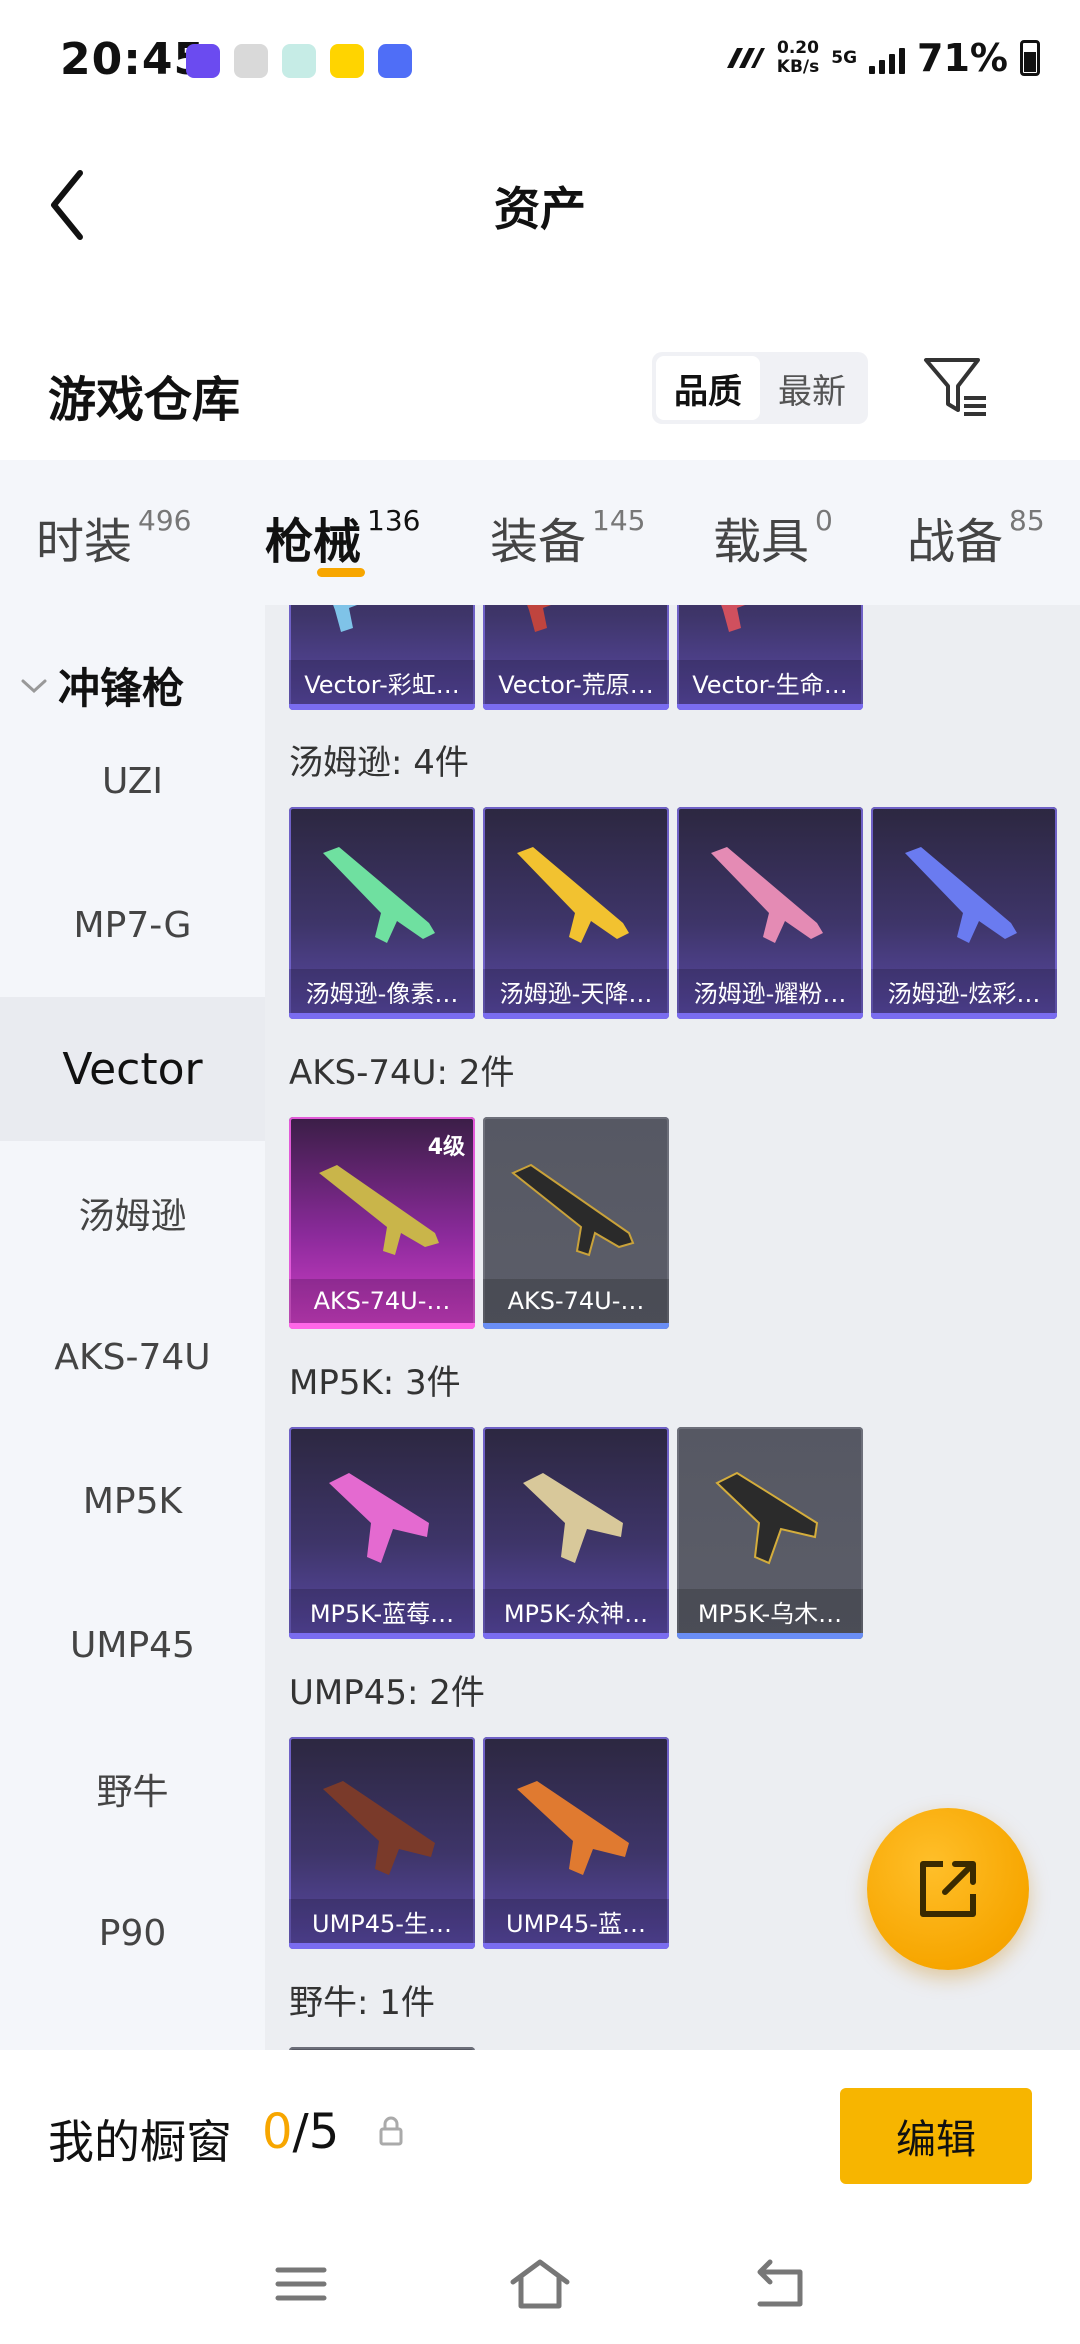  I want to click on showcase-count: 0/5, so click(300, 2132).